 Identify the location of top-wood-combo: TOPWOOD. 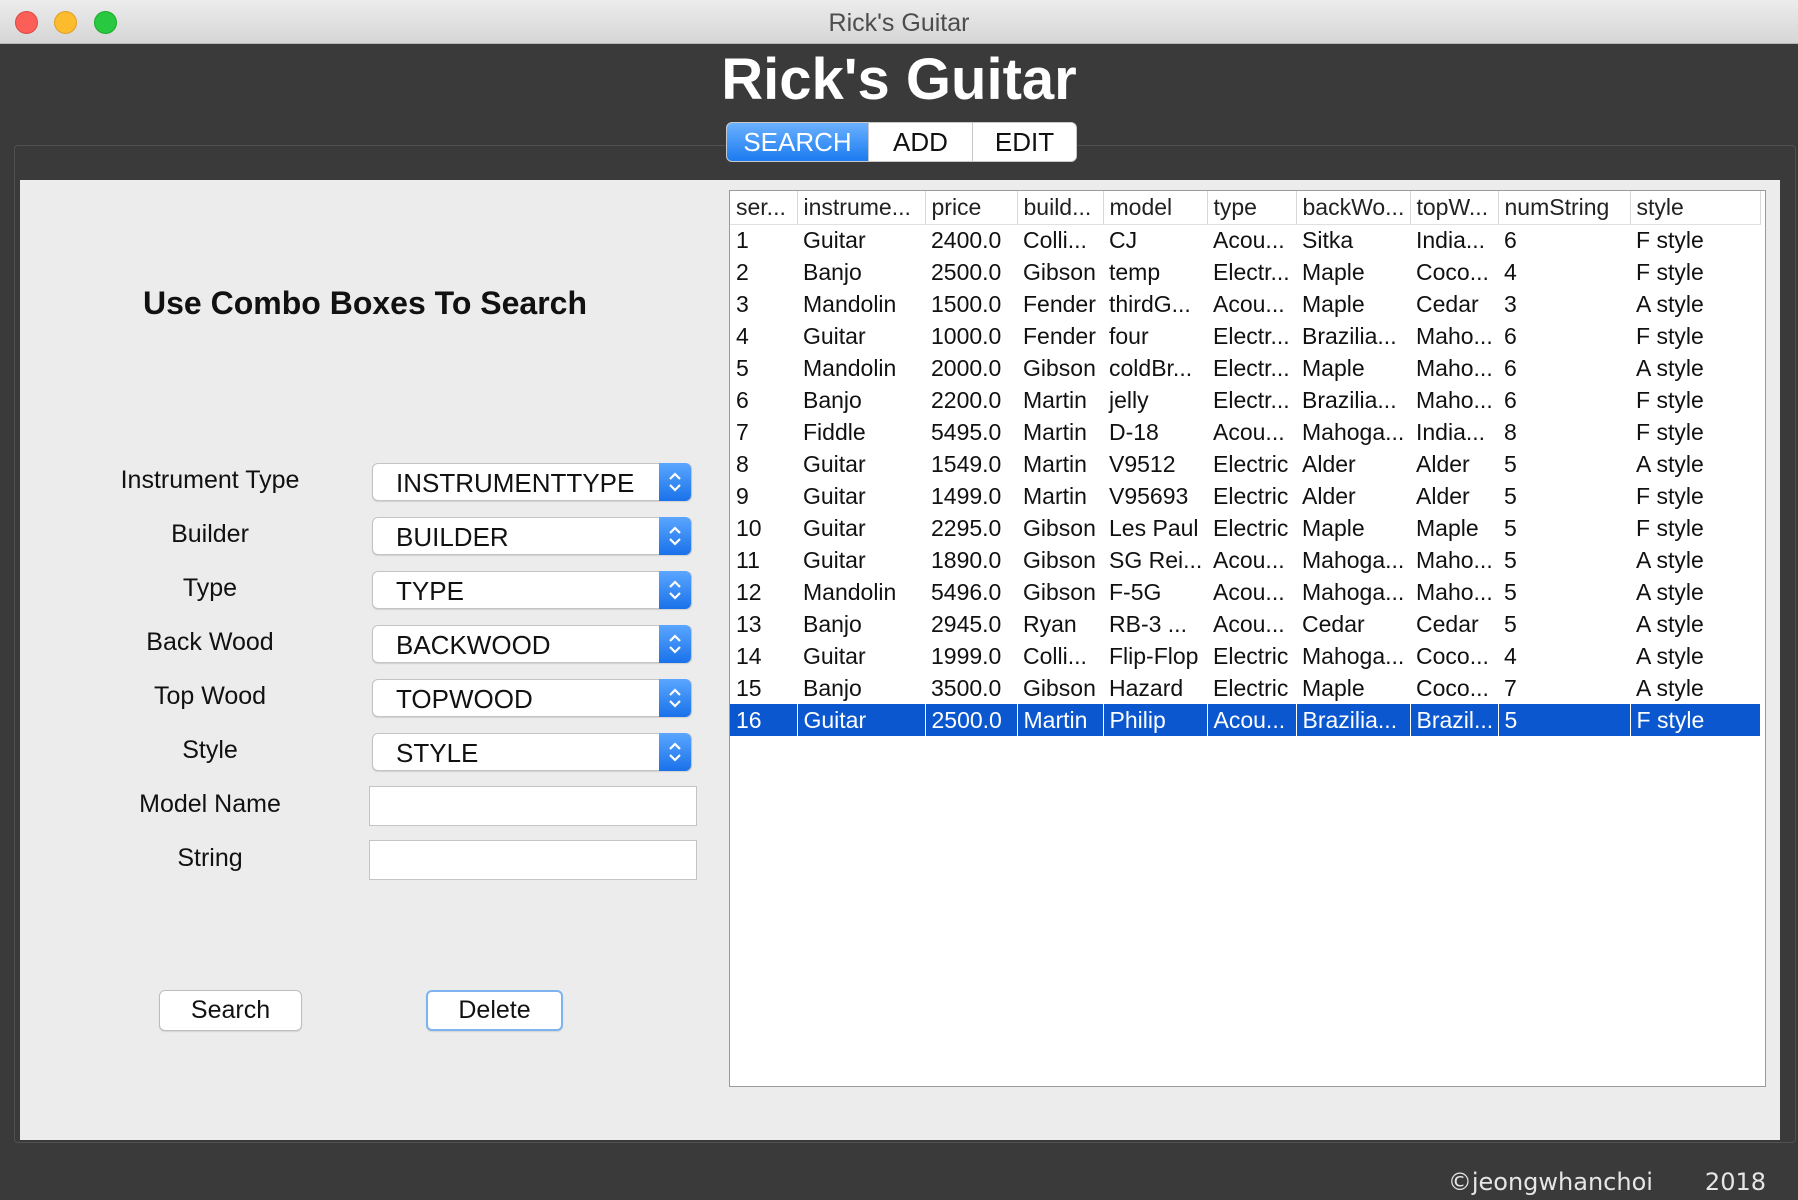
(532, 698).